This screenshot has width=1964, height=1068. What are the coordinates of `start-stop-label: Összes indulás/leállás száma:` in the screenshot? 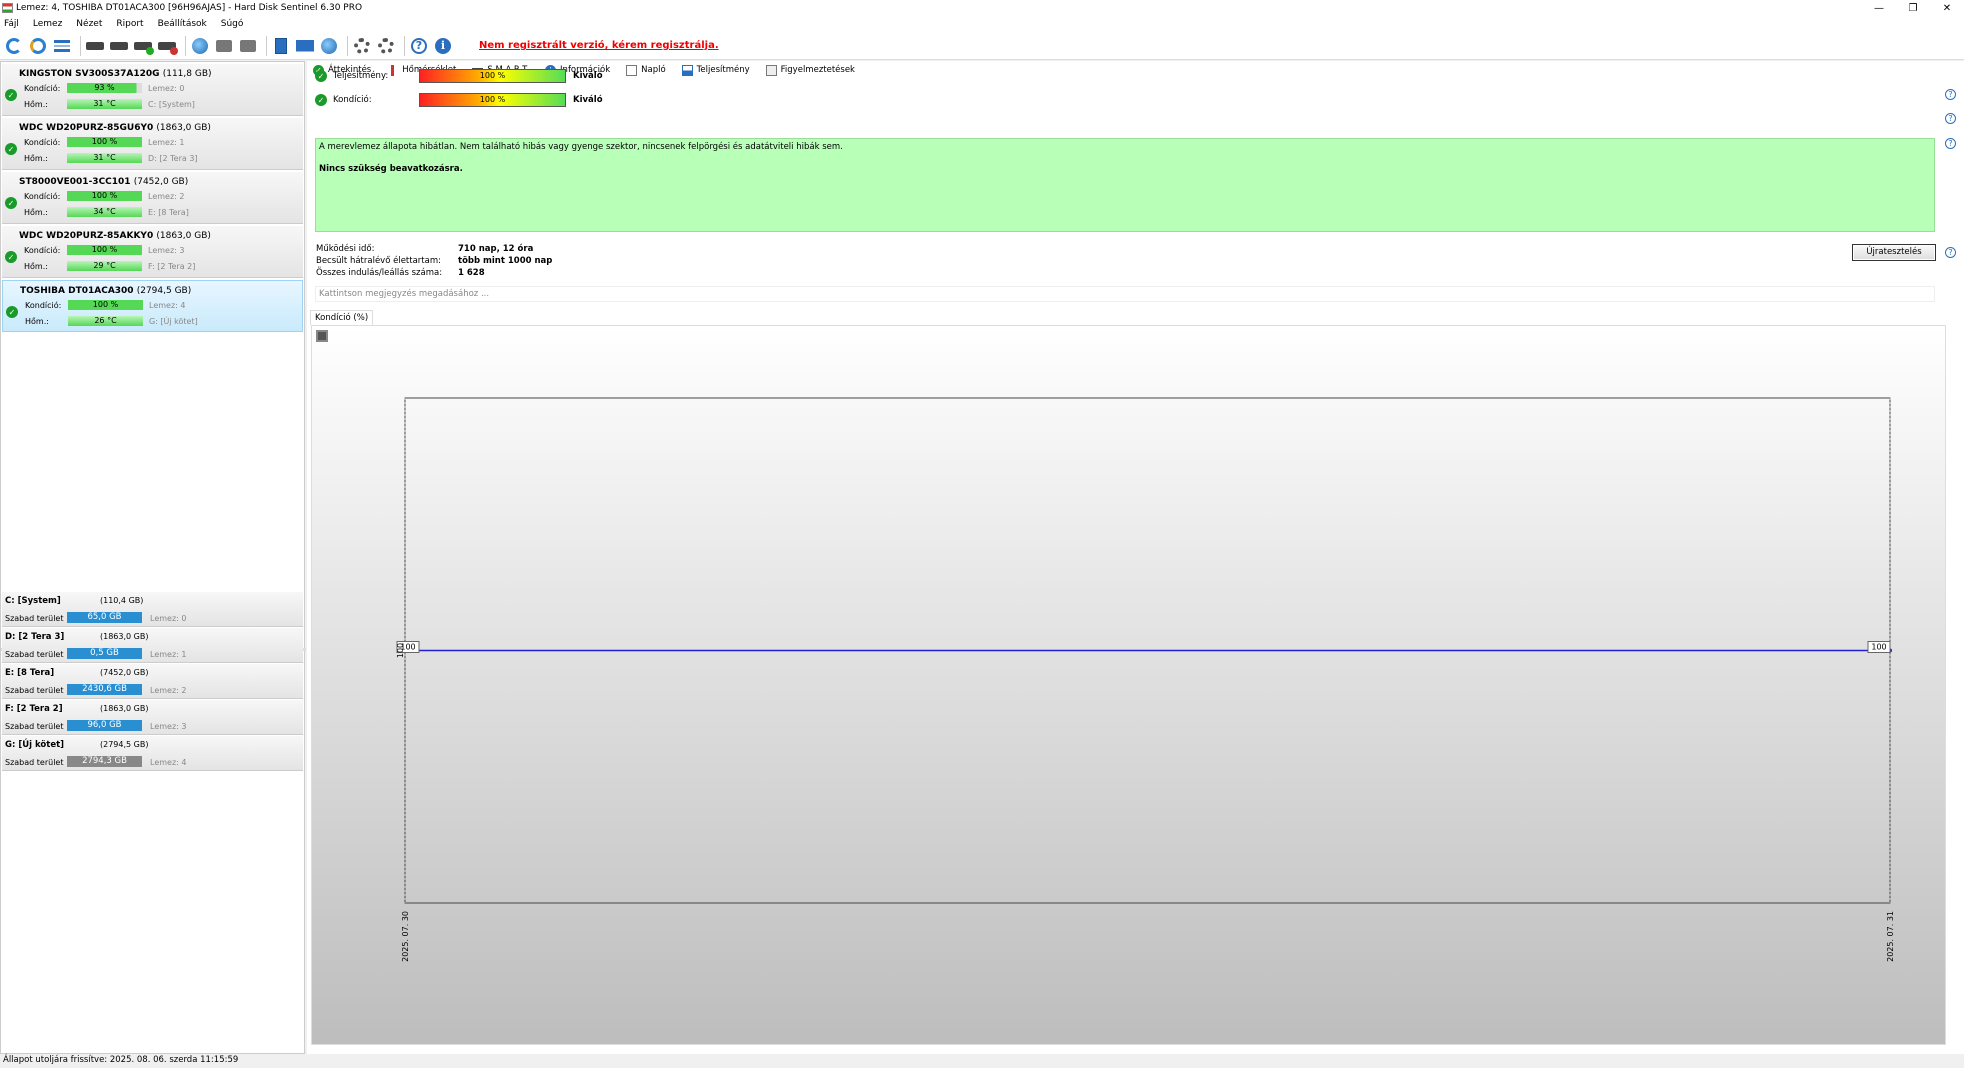 It's located at (379, 273).